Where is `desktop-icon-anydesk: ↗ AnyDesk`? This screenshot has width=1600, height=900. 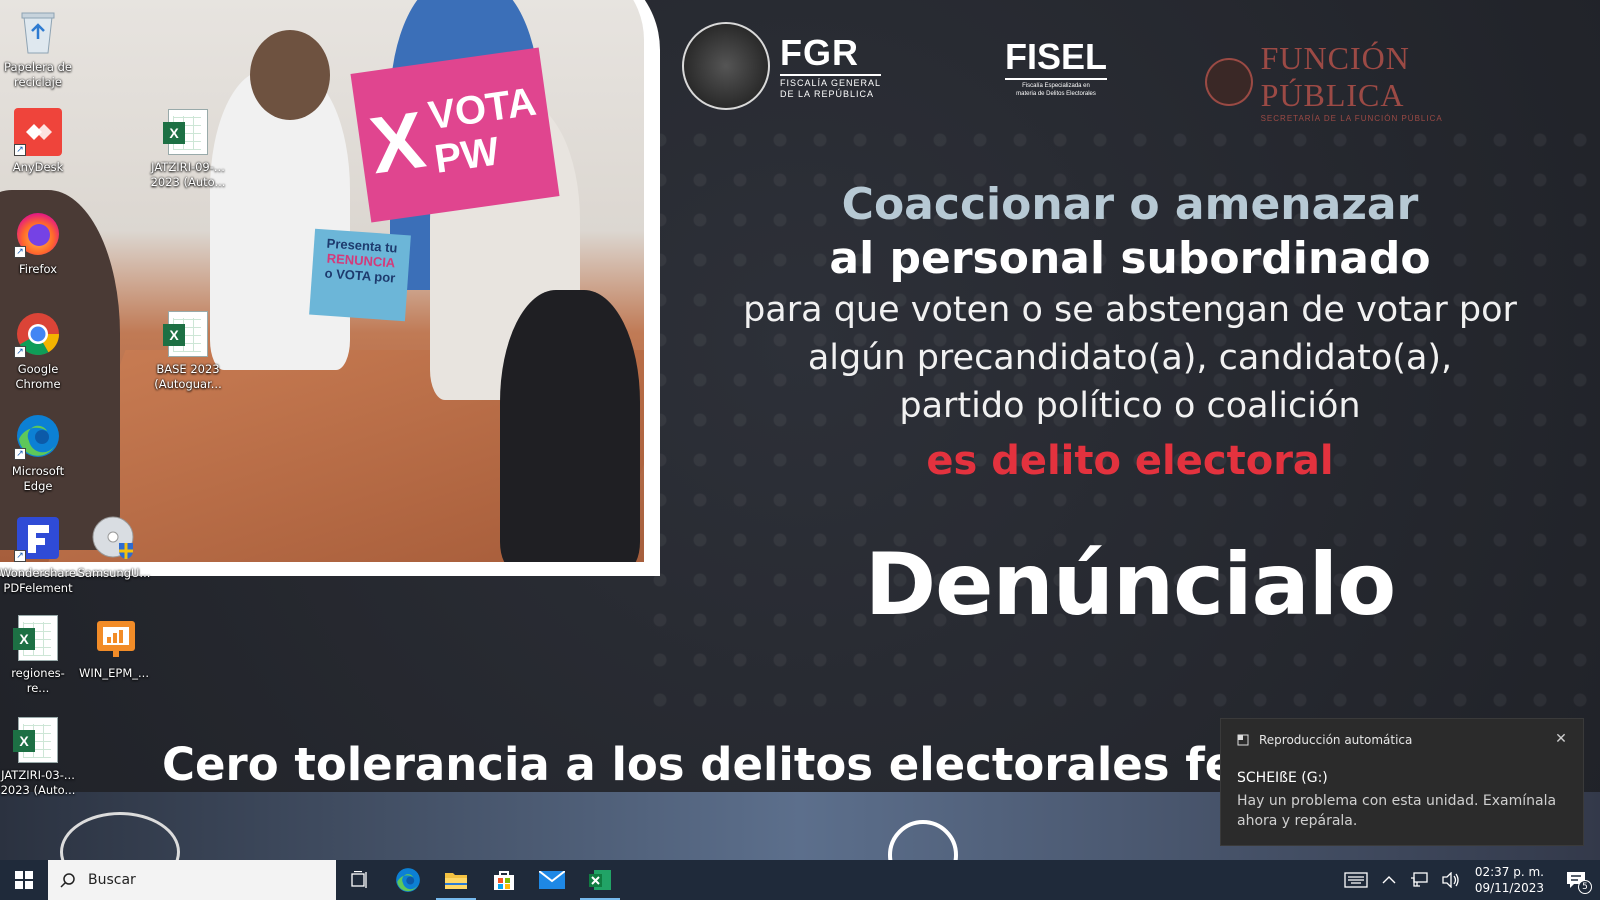
desktop-icon-anydesk: ↗ AnyDesk is located at coordinates (38, 141).